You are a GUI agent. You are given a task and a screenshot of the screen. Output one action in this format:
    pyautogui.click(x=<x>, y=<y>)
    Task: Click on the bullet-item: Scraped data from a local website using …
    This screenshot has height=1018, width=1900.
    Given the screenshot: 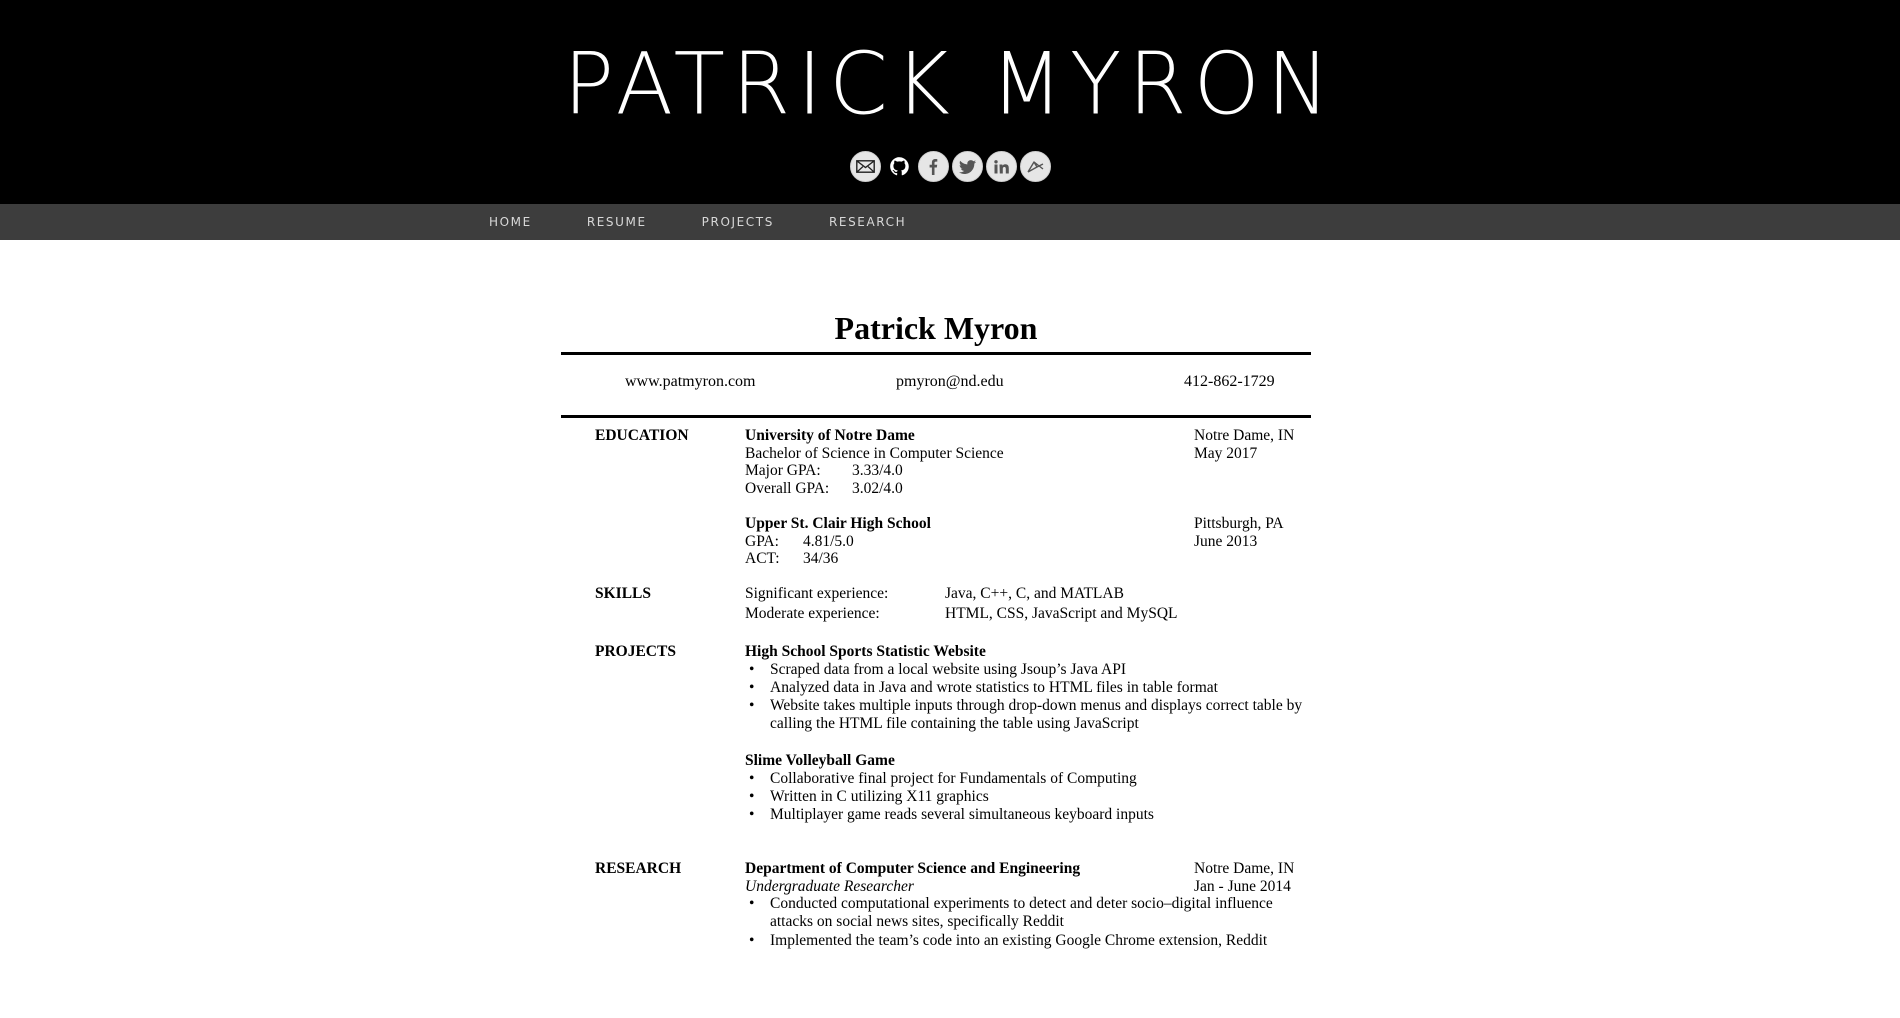 What is the action you would take?
    pyautogui.click(x=1025, y=670)
    